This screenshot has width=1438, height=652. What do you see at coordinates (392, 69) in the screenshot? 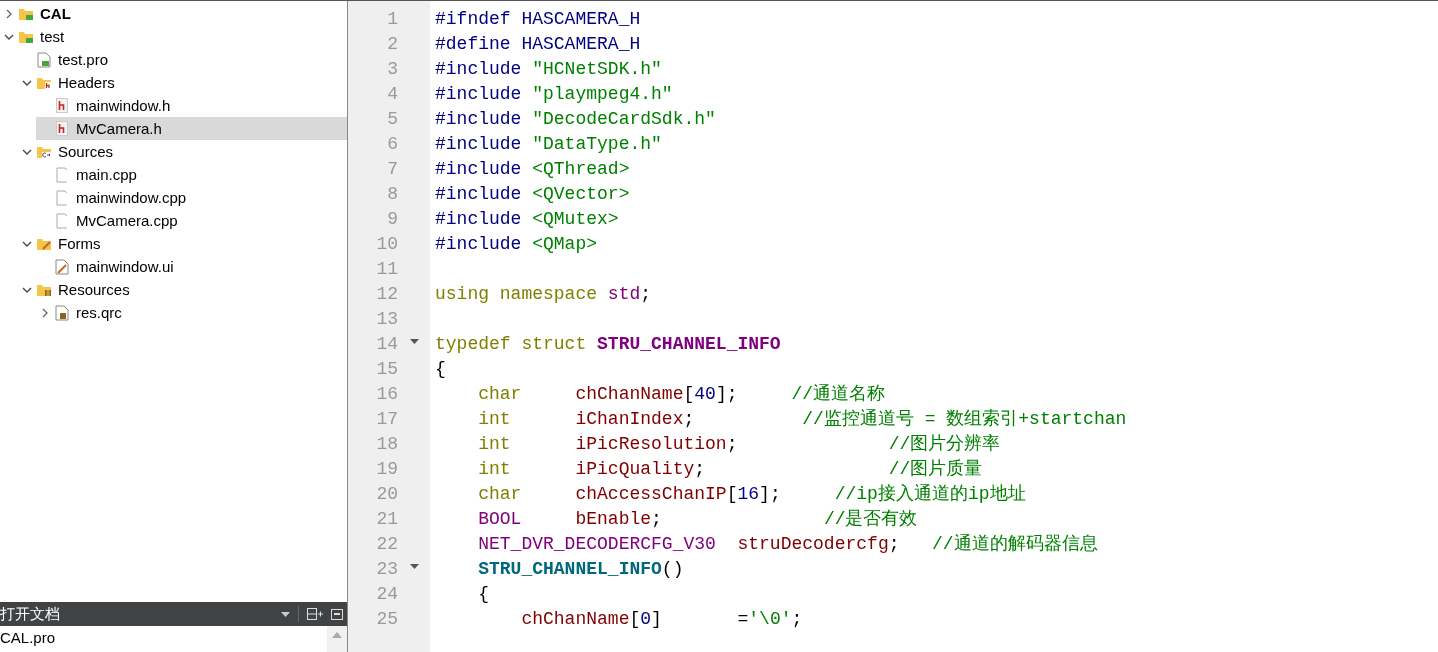
I see `line-number: 3` at bounding box center [392, 69].